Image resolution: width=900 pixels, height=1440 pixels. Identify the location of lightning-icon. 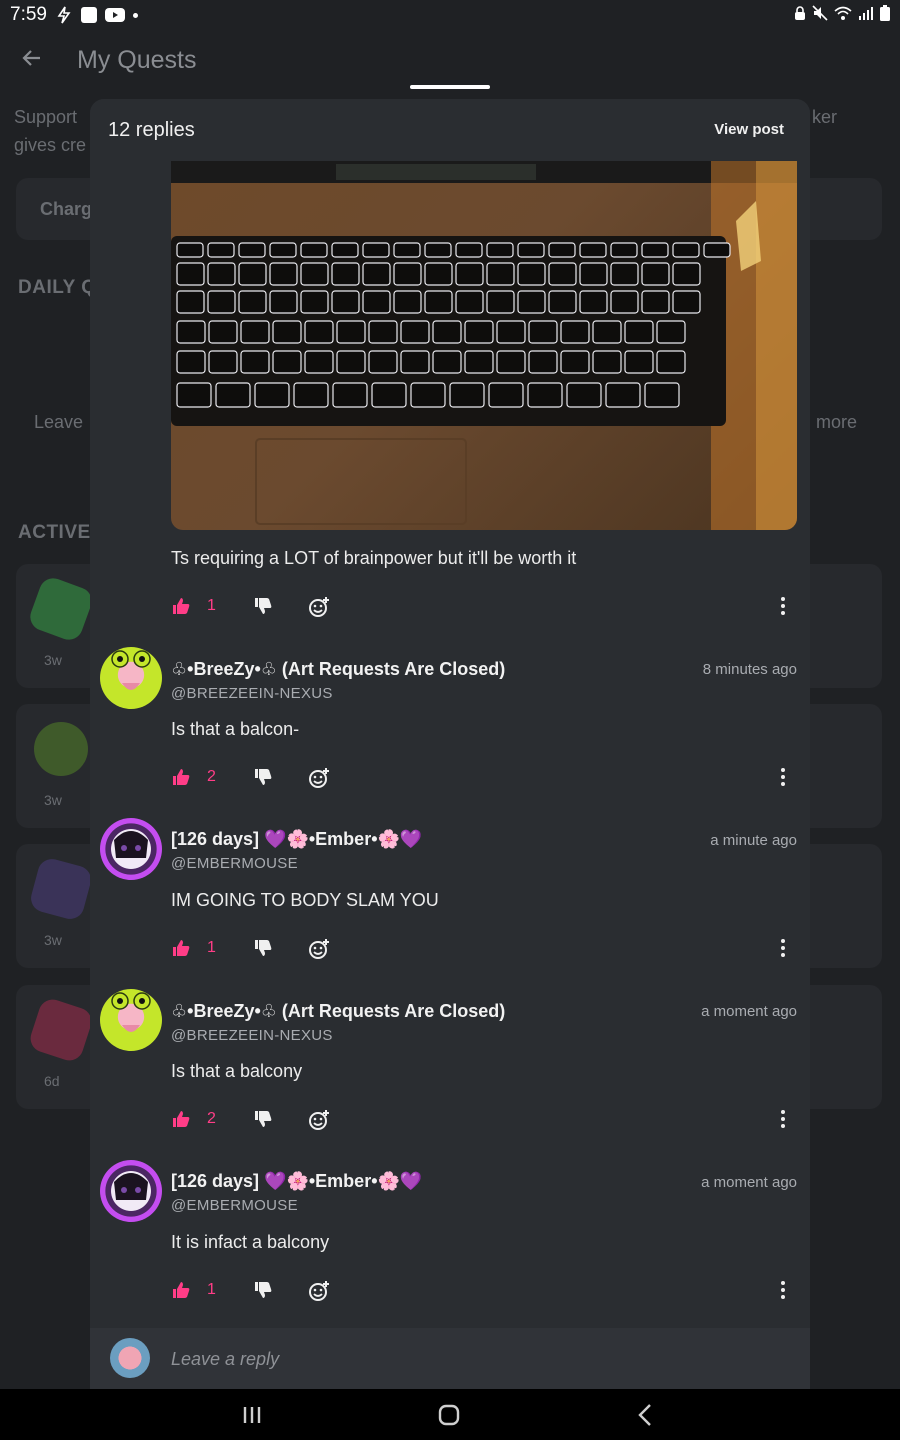
(64, 15).